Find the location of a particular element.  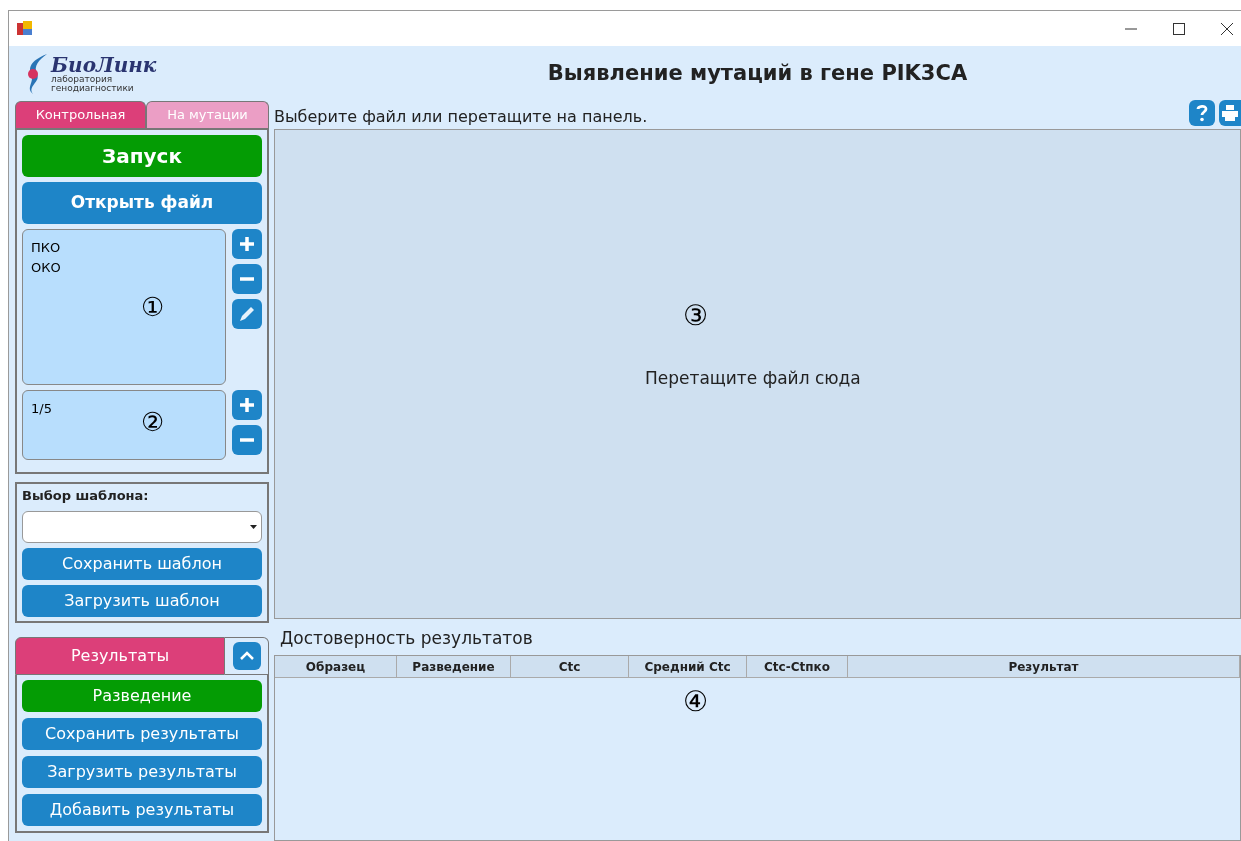

app-icon is located at coordinates (25, 28).